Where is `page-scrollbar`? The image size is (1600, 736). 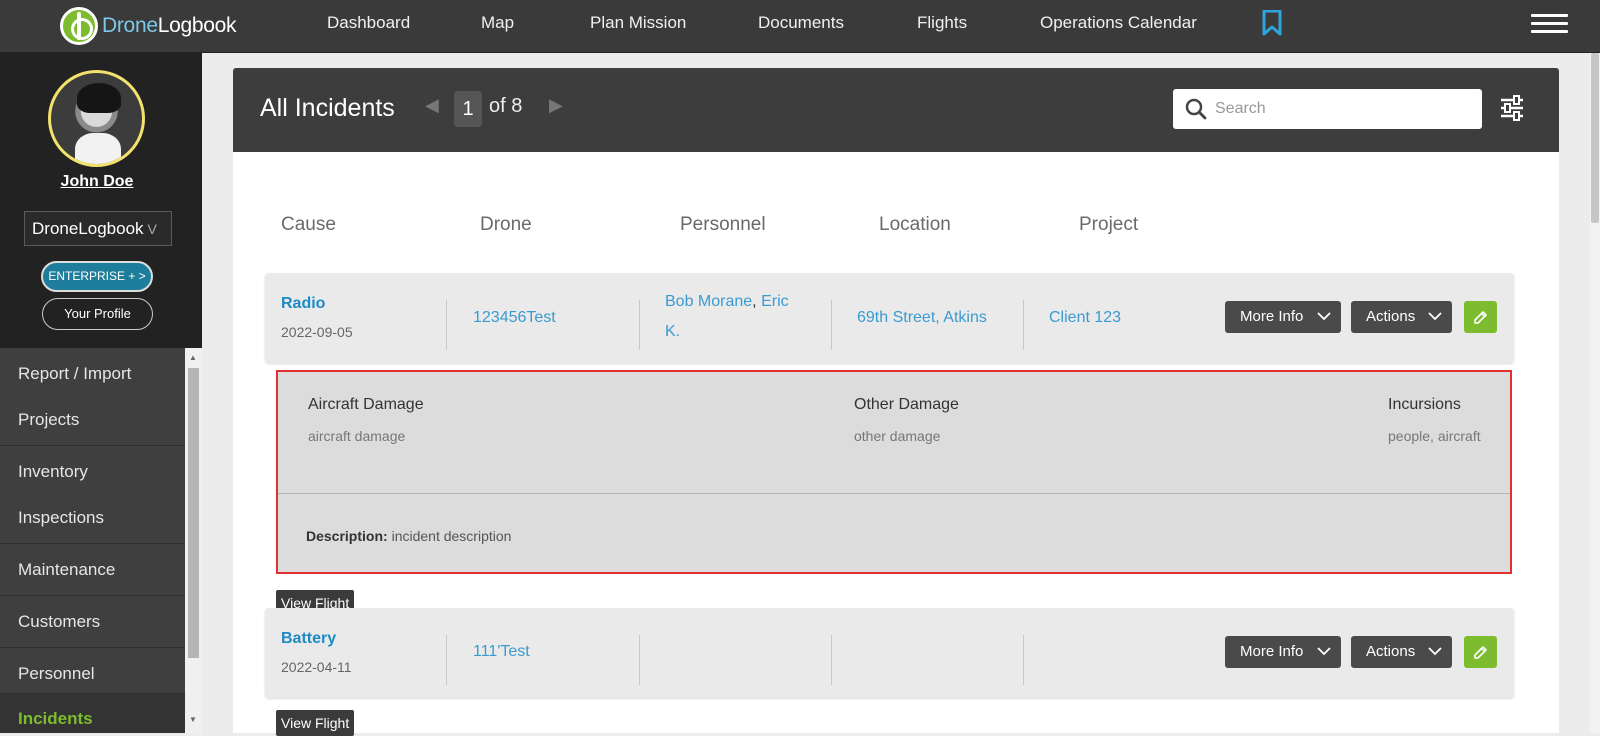
page-scrollbar is located at coordinates (1595, 393).